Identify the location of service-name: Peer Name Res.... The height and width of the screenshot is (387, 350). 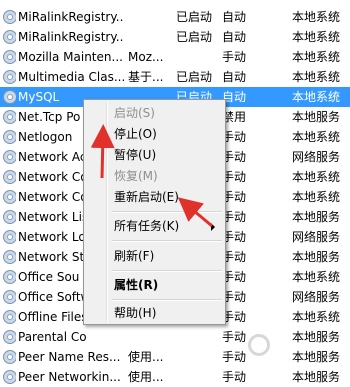
(69, 357).